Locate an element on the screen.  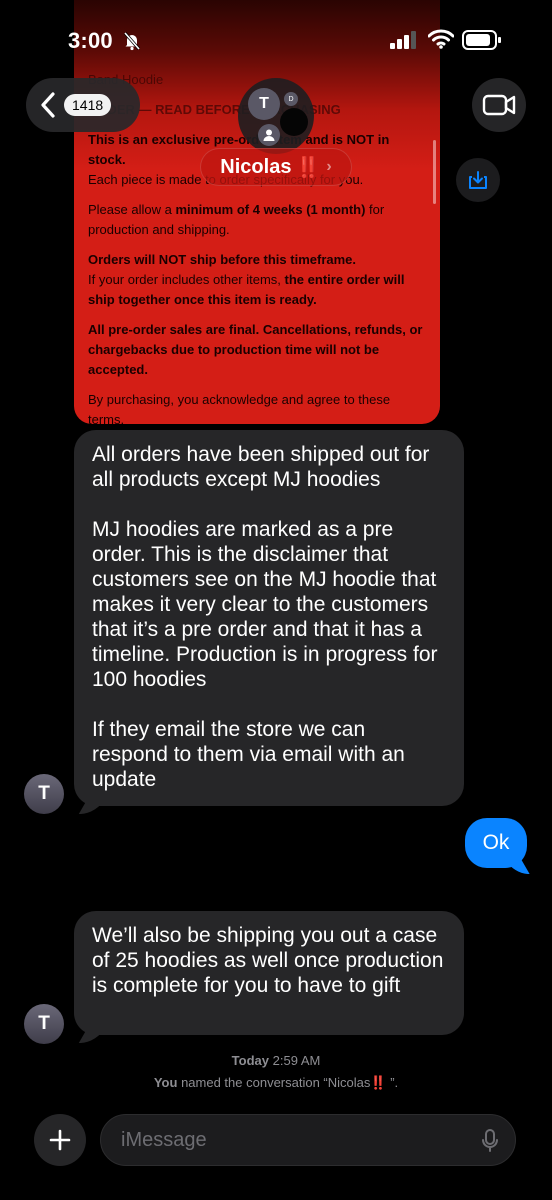
plus-icon is located at coordinates (60, 1140).